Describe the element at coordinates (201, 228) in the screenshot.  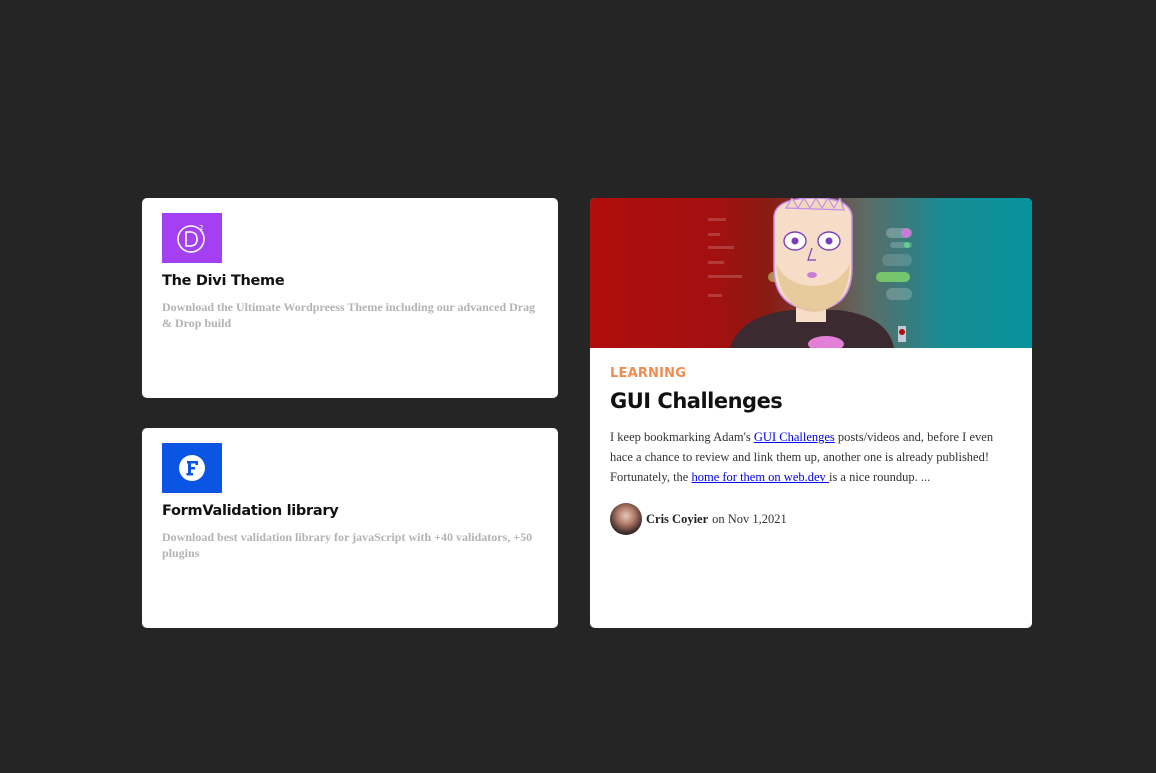
I see `svg-text: 2` at that location.